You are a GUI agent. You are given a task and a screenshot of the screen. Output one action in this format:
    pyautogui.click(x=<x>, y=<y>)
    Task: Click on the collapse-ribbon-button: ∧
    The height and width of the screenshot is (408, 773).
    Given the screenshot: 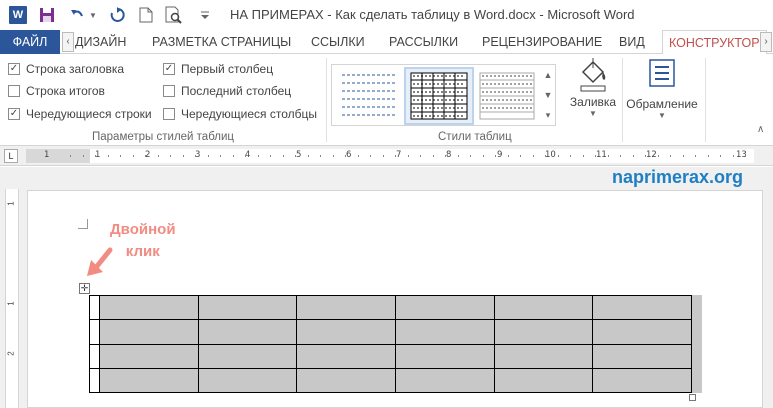 What is the action you would take?
    pyautogui.click(x=760, y=129)
    